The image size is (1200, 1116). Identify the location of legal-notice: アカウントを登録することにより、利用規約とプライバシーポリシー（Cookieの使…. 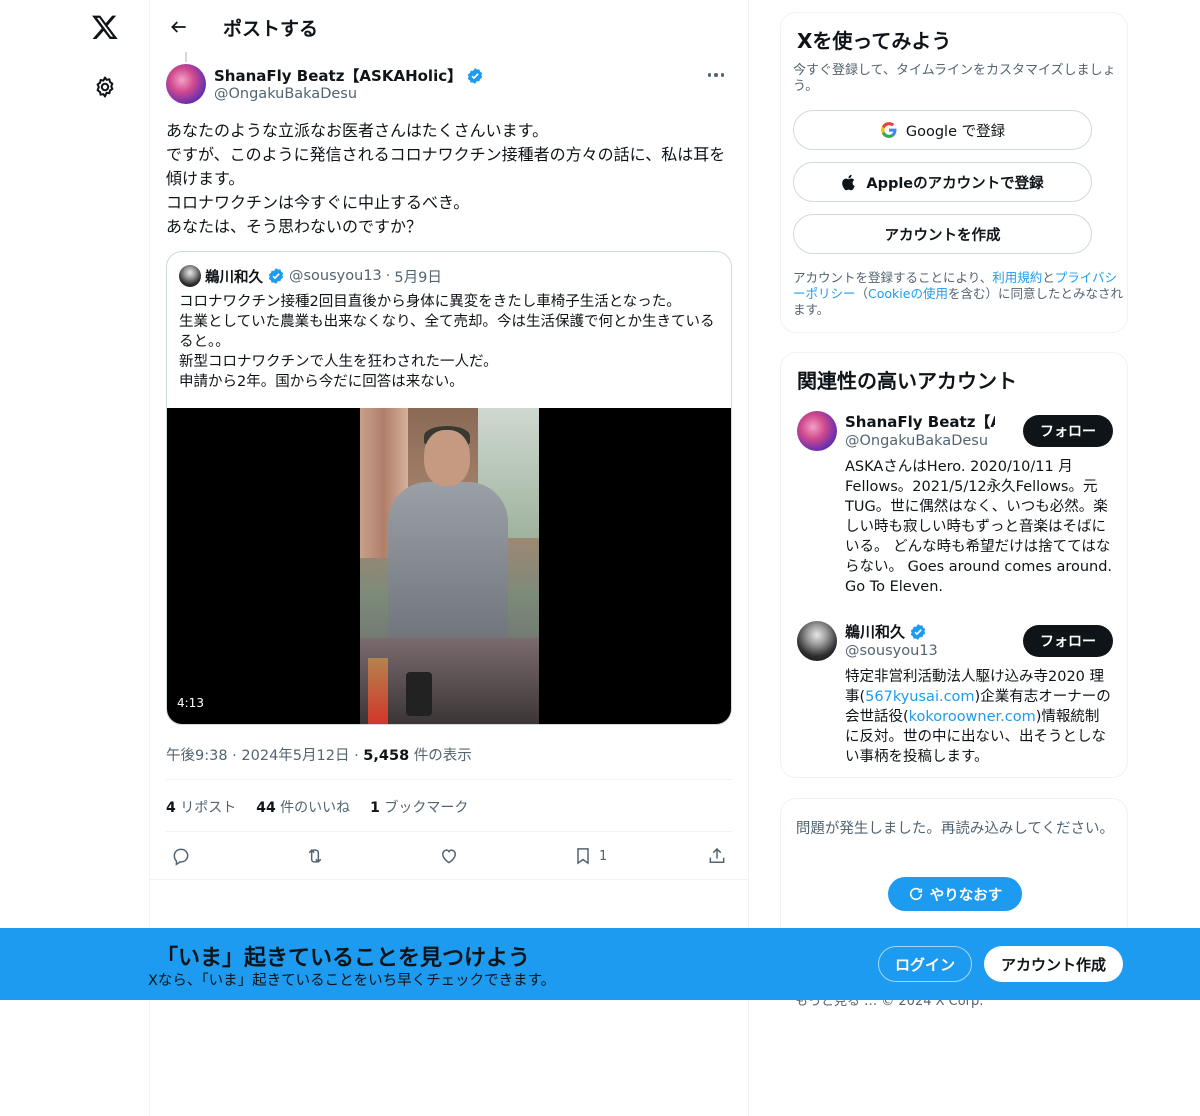
(958, 293).